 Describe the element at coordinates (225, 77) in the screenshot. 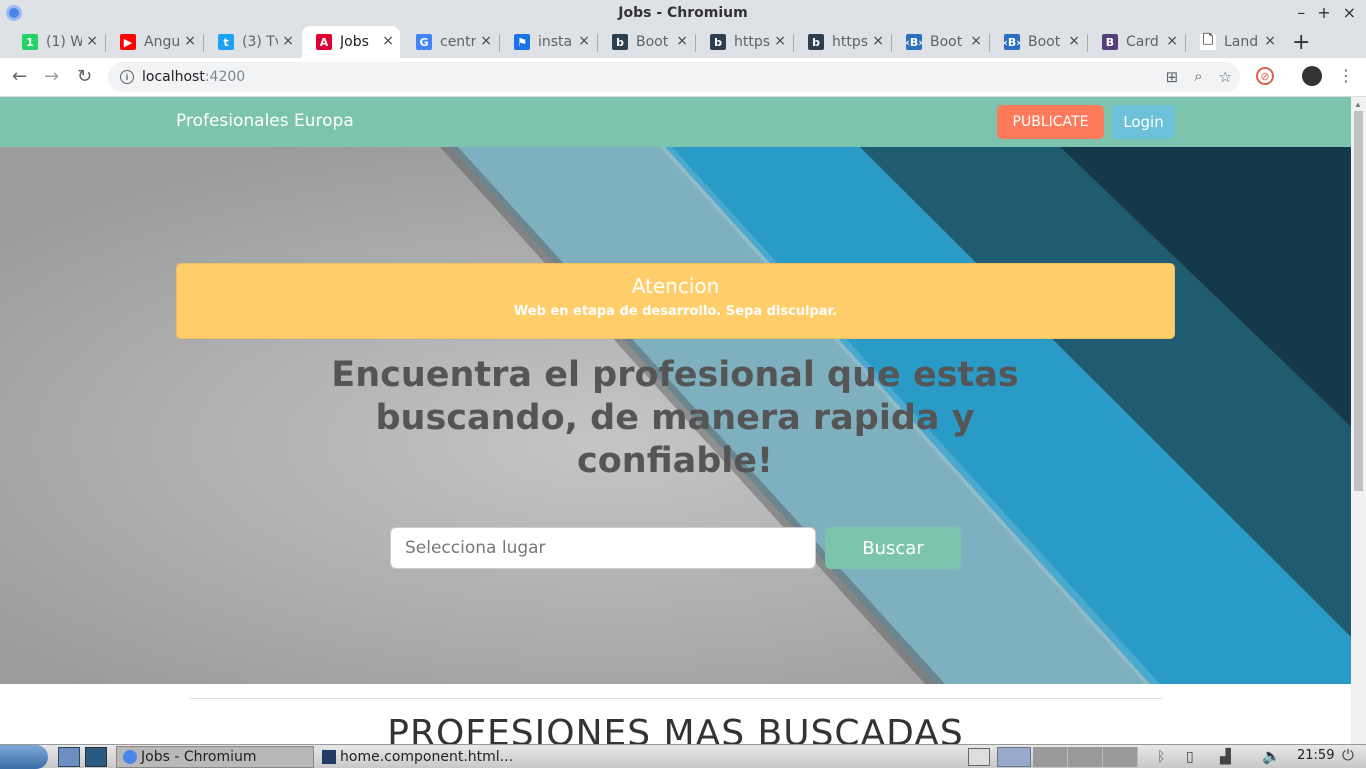

I see `url-port: :4200` at that location.